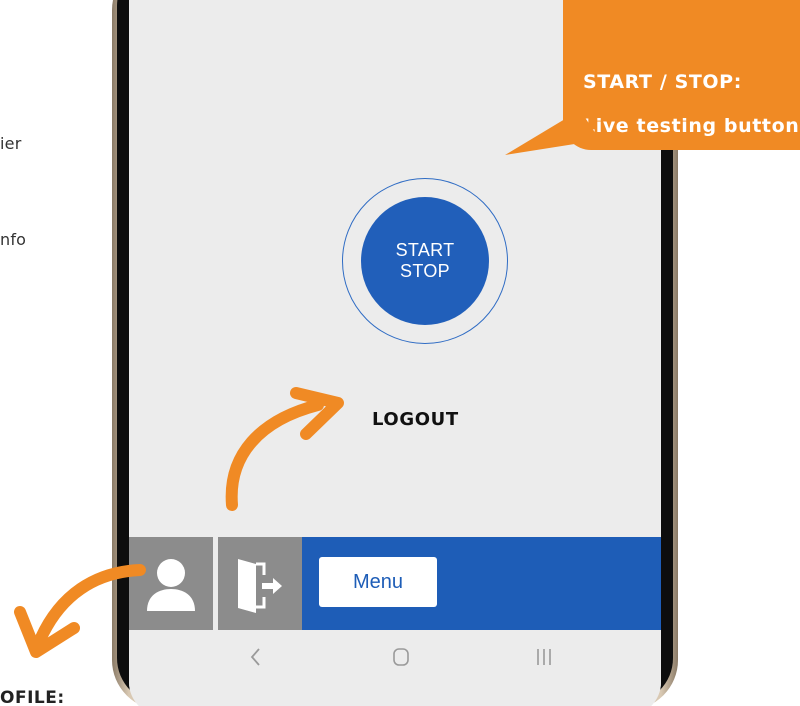 Image resolution: width=800 pixels, height=706 pixels. What do you see at coordinates (274, 455) in the screenshot?
I see `logout-arrow` at bounding box center [274, 455].